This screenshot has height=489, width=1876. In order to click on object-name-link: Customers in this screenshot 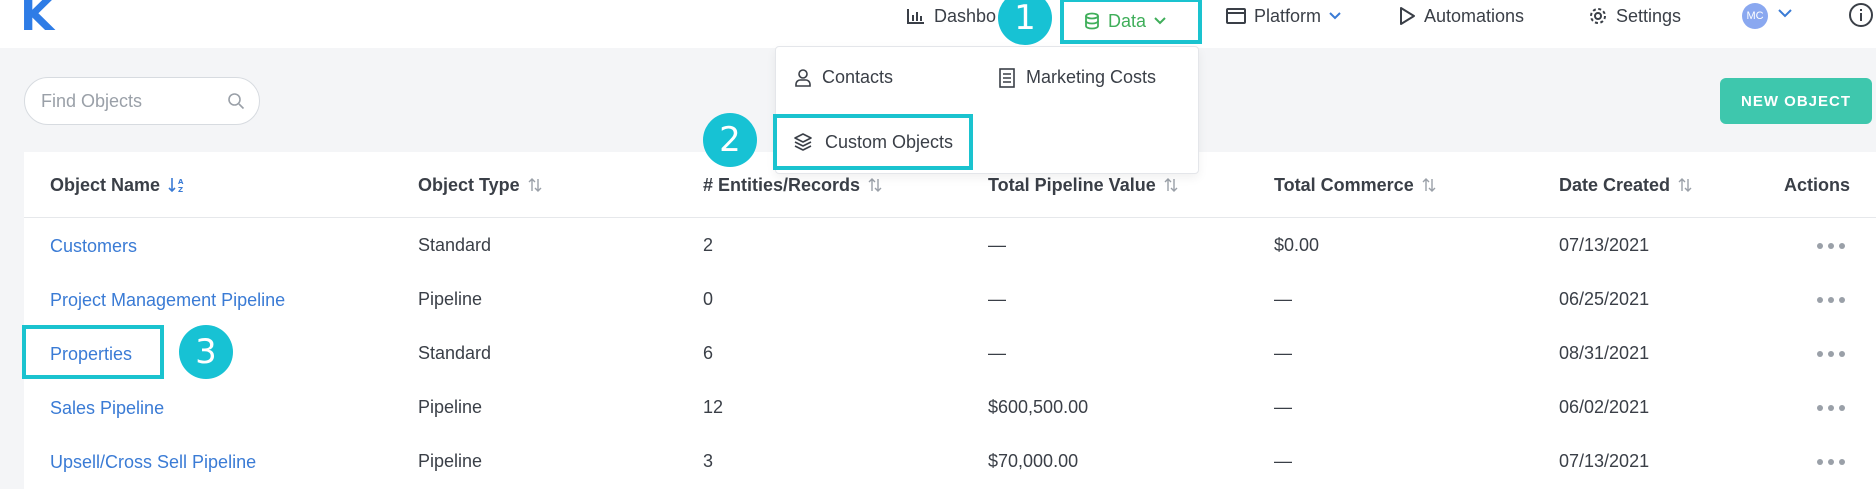, I will do `click(93, 246)`.